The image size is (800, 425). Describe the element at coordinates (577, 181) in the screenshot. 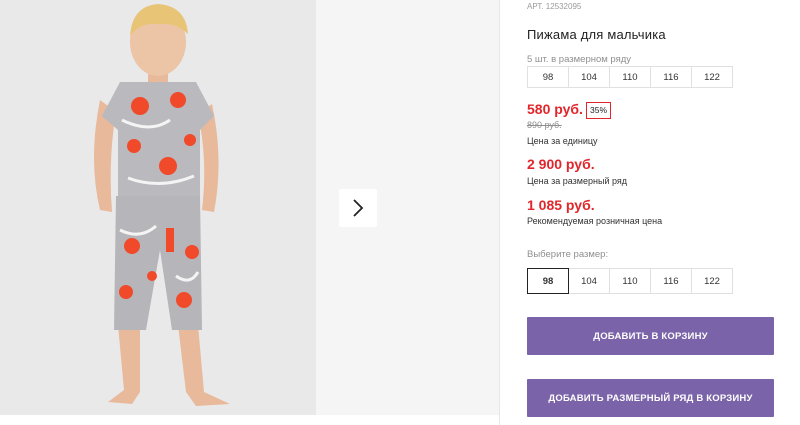

I see `row-price-caption: Цена за размерный ряд` at that location.